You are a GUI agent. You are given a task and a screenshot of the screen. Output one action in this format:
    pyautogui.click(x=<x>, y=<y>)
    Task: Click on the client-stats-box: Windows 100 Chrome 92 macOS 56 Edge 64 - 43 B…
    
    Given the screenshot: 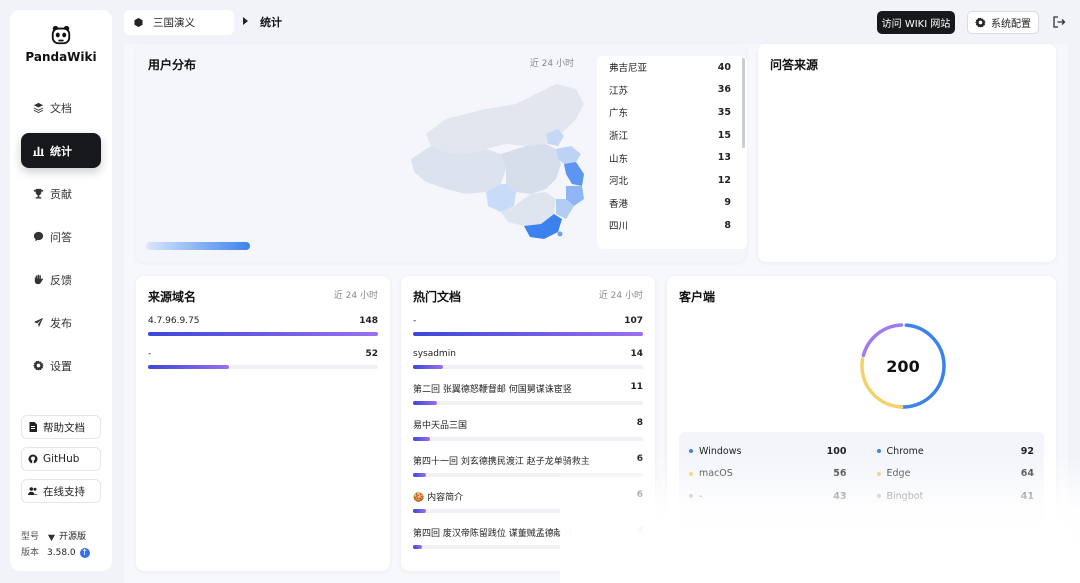 What is the action you would take?
    pyautogui.click(x=861, y=482)
    